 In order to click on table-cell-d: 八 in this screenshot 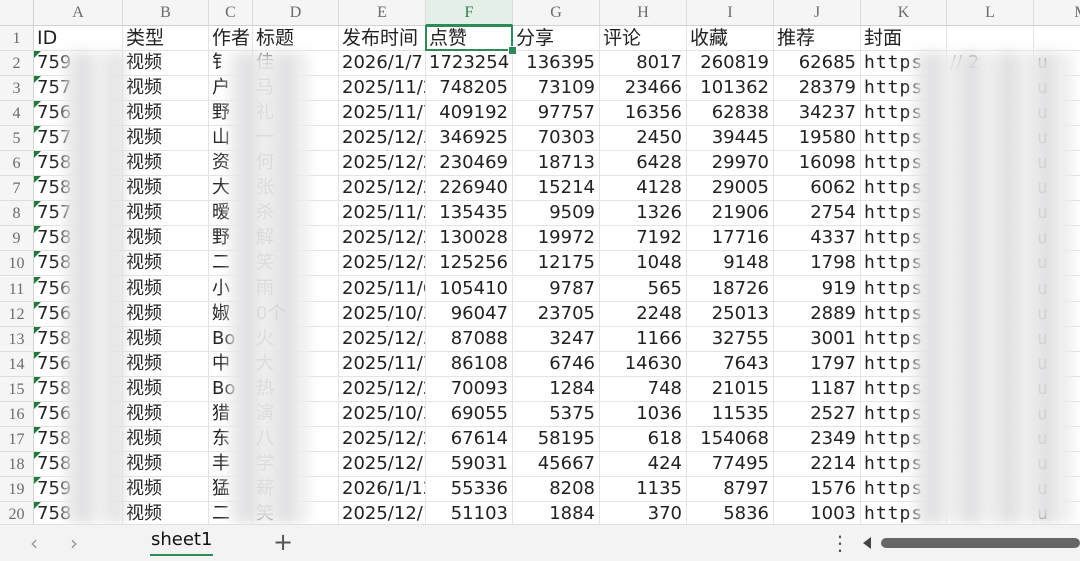, I will do `click(296, 439)`.